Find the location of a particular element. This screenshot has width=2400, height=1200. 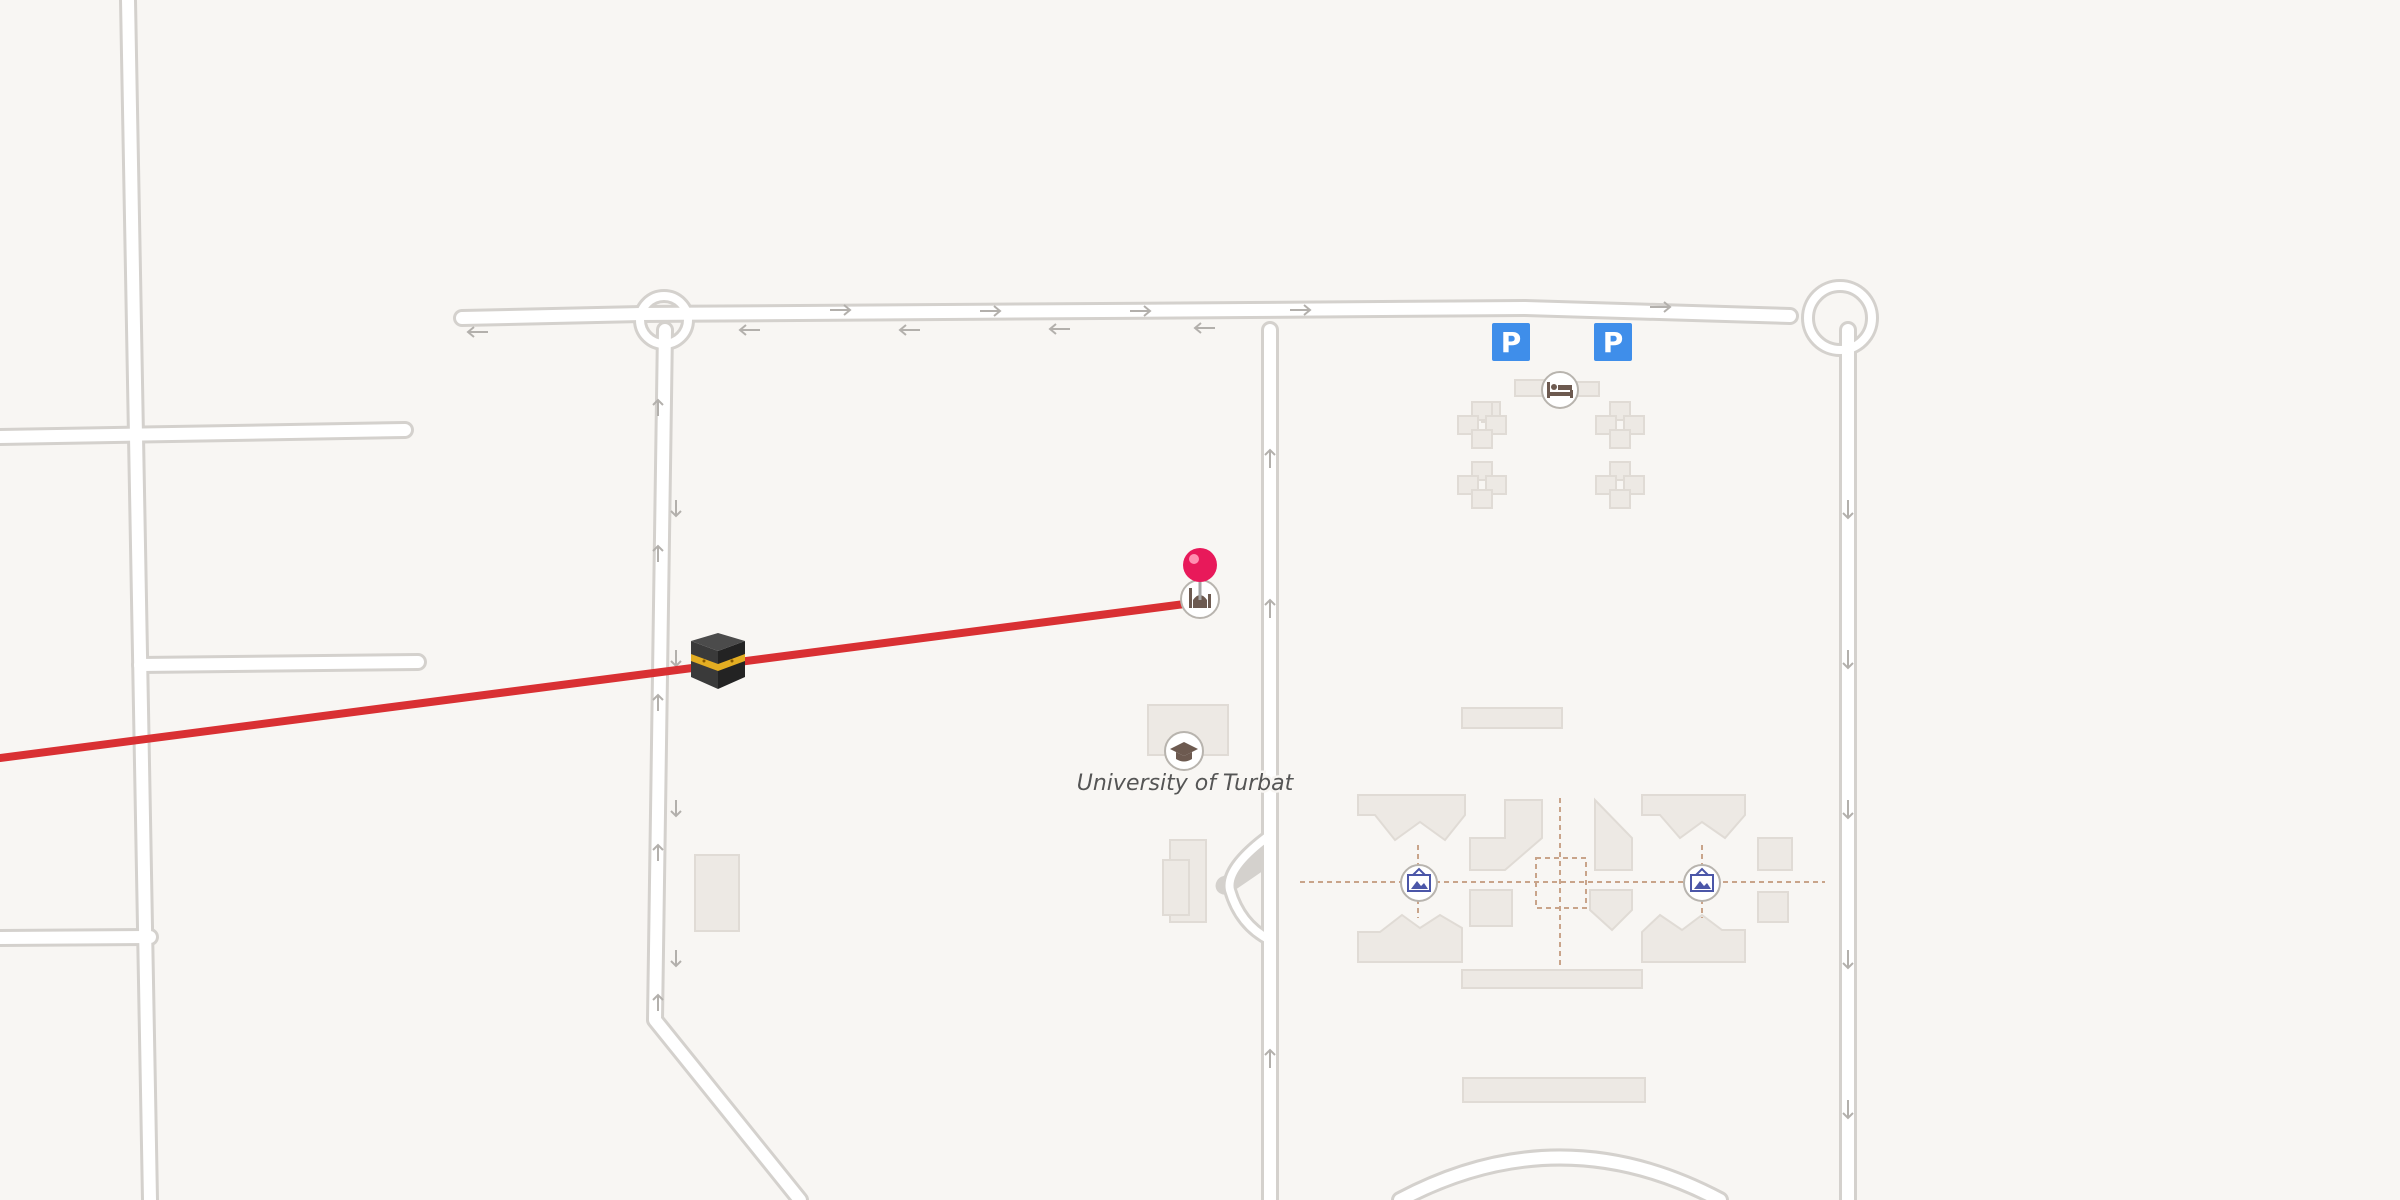

gallery-poi-west is located at coordinates (1419, 883).